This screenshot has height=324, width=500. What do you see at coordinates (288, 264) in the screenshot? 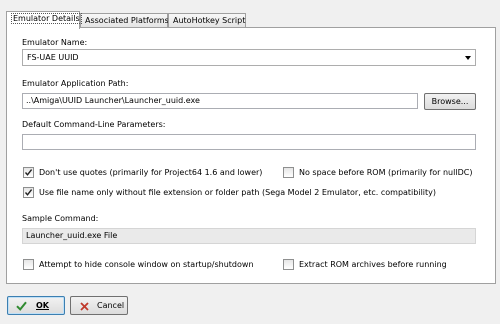
I see `extract-rom-checkbox` at bounding box center [288, 264].